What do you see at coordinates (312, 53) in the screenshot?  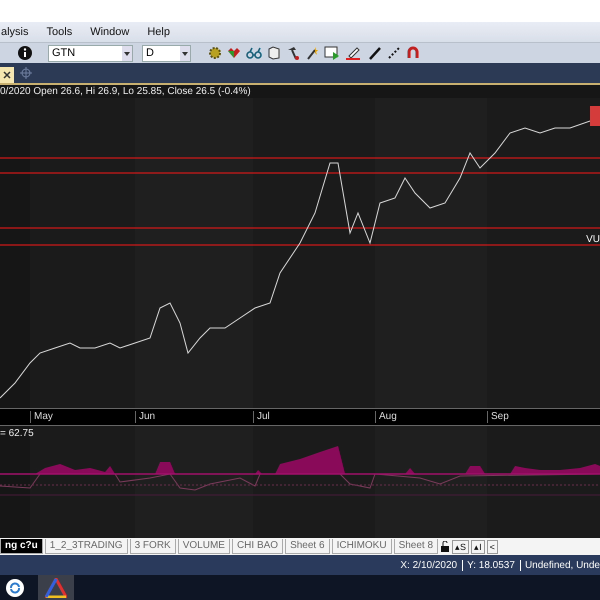 I see `wand-icon` at bounding box center [312, 53].